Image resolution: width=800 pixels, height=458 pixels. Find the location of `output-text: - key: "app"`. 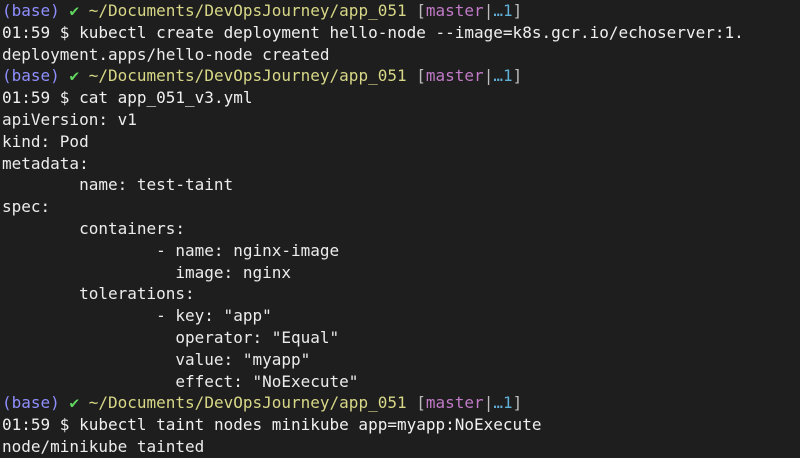

output-text: - key: "app" is located at coordinates (137, 316).